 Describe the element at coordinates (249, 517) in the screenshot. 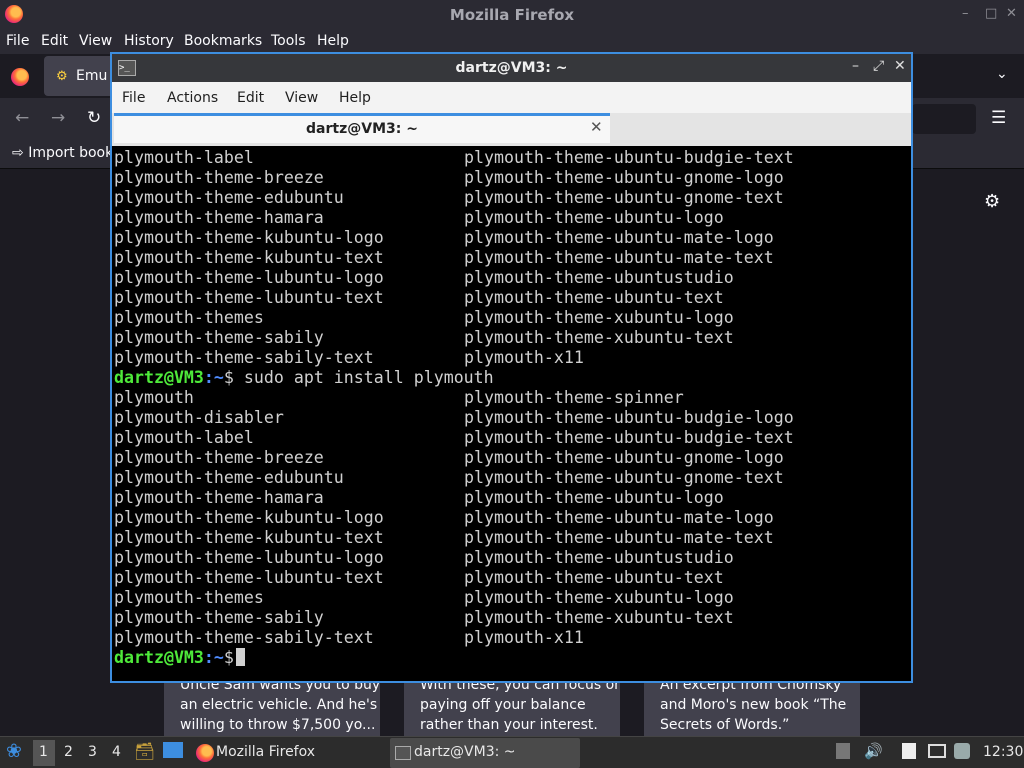

I see `terminal-col-left: plymouth-theme-kubuntu-logo` at that location.